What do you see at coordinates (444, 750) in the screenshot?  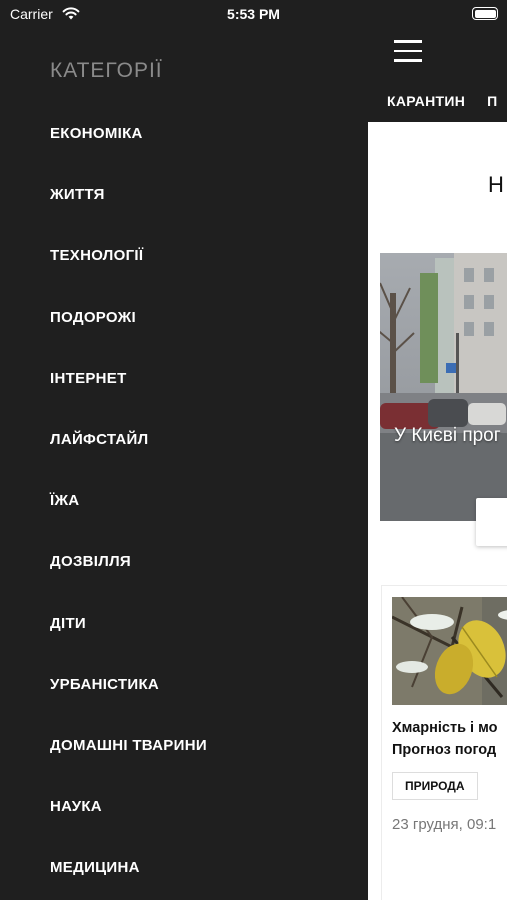 I see `news-card-title-line-2: Прогноз погод` at bounding box center [444, 750].